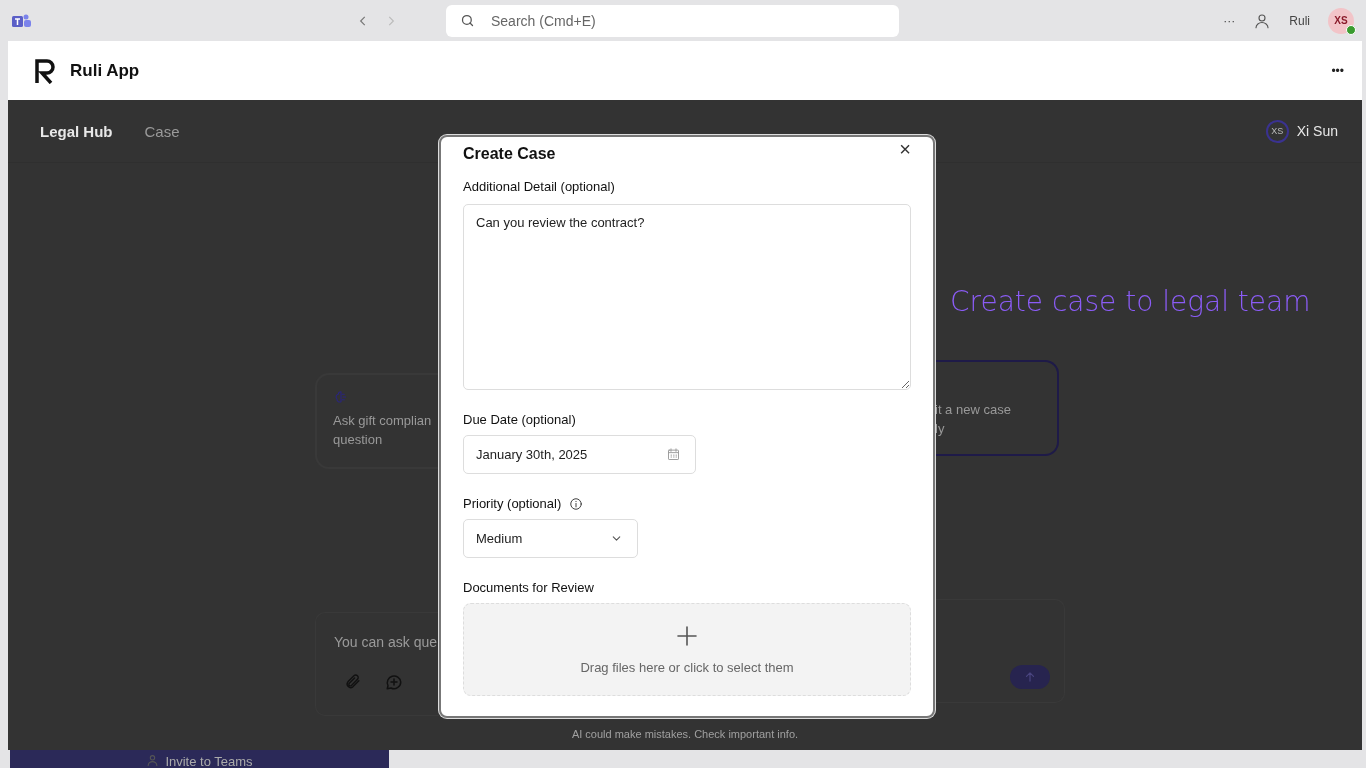 The width and height of the screenshot is (1366, 768). I want to click on search-icon, so click(467, 20).